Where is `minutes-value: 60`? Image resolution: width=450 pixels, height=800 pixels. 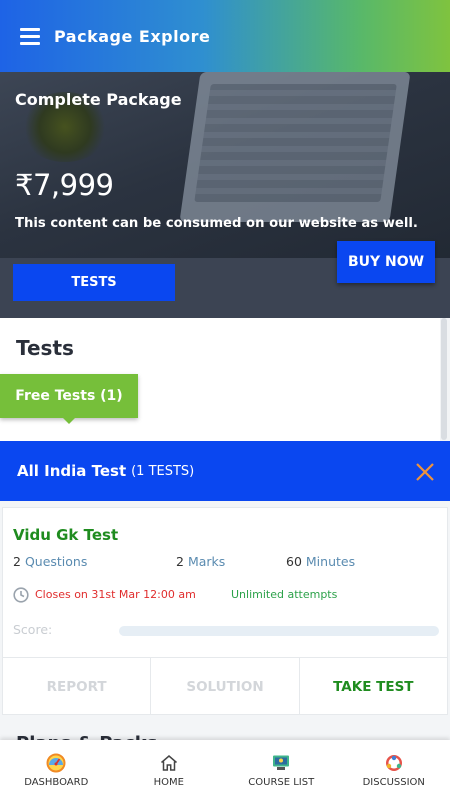
minutes-value: 60 is located at coordinates (294, 561).